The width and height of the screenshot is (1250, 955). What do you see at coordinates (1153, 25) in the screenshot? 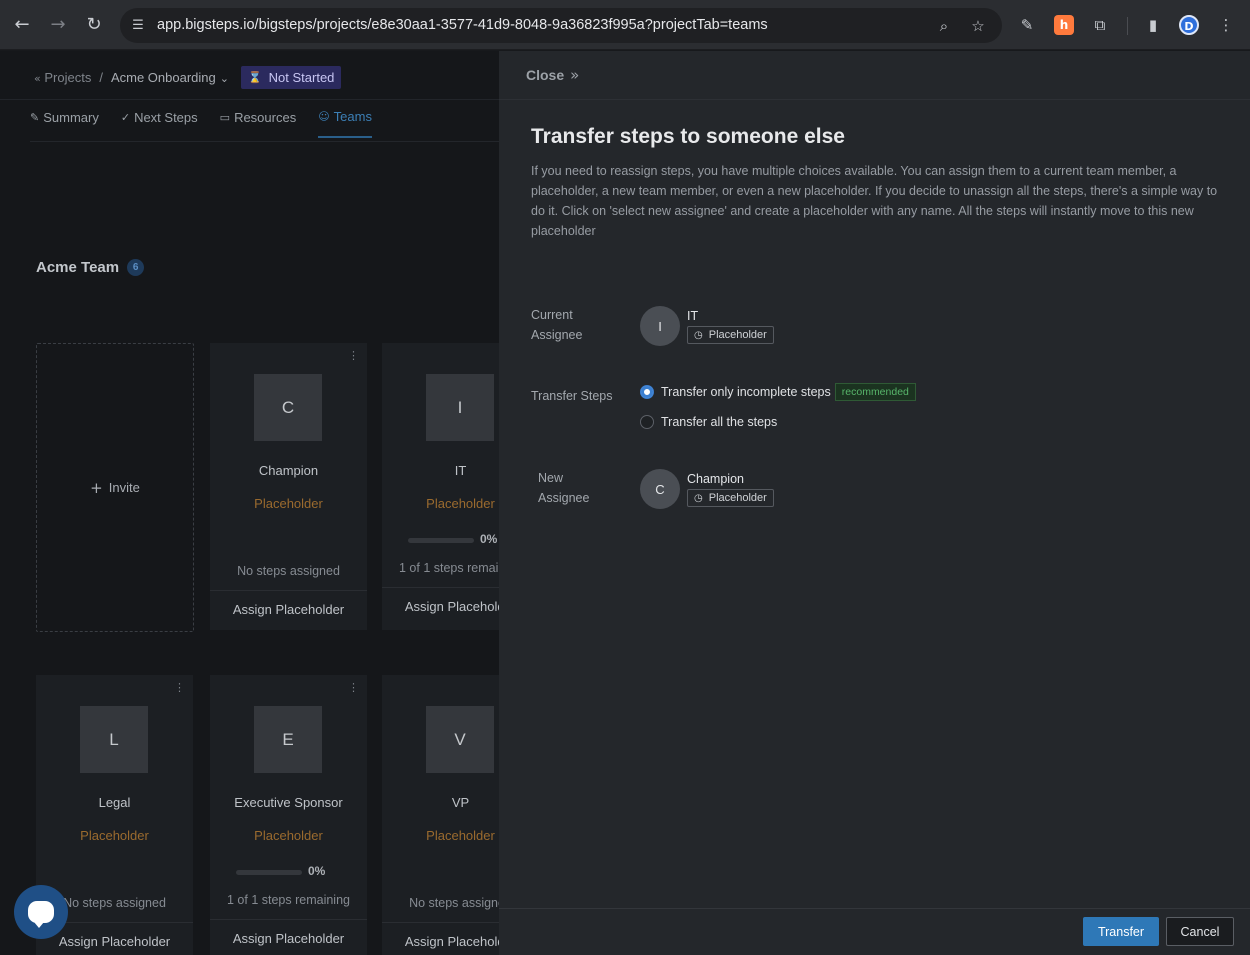
I see `sidebar-icon: ▮` at bounding box center [1153, 25].